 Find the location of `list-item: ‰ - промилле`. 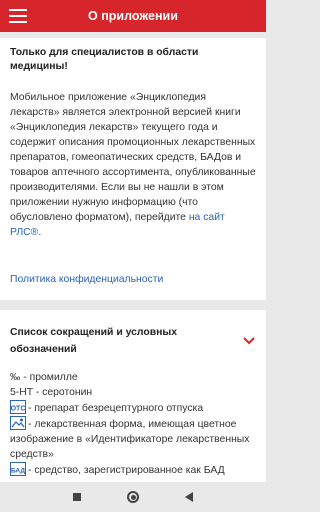

list-item: ‰ - промилле is located at coordinates (44, 377).